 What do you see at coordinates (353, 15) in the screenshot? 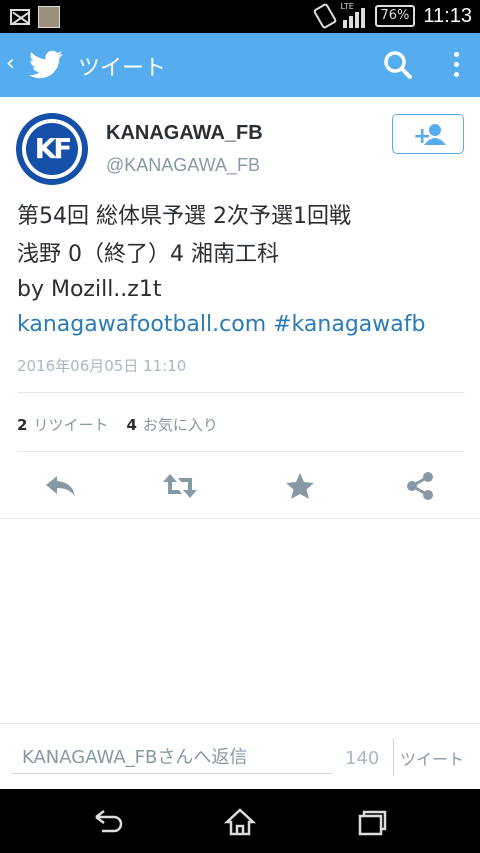
I see `signal-icon: LTE` at bounding box center [353, 15].